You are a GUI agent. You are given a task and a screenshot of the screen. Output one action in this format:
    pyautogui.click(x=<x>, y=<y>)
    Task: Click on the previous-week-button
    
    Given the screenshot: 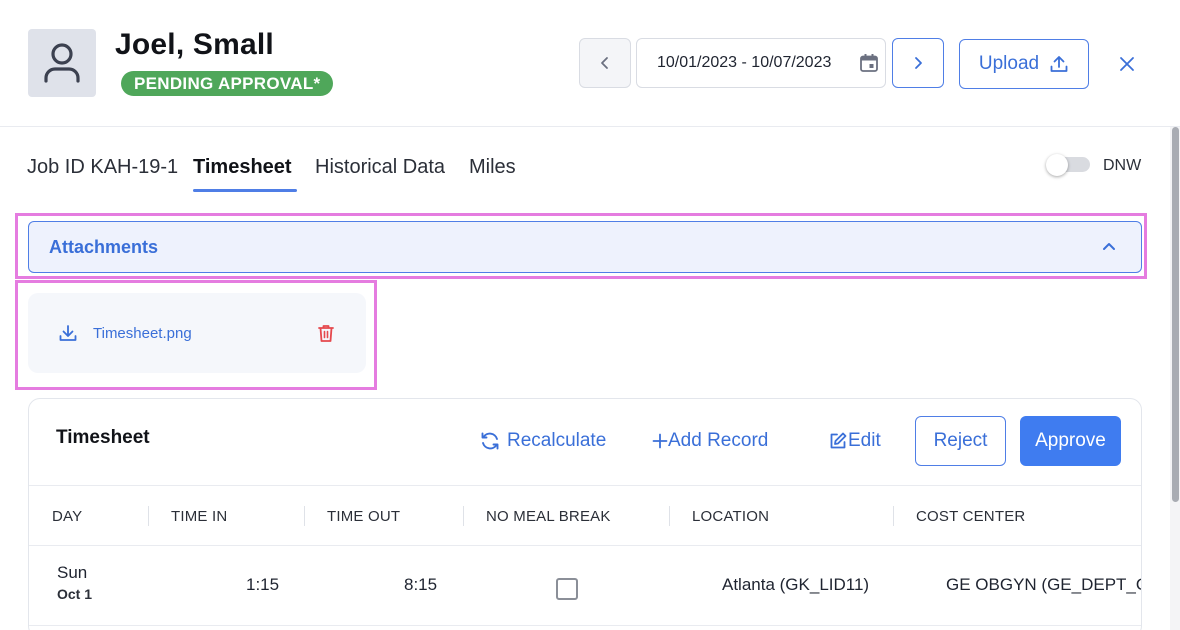 What is the action you would take?
    pyautogui.click(x=605, y=63)
    